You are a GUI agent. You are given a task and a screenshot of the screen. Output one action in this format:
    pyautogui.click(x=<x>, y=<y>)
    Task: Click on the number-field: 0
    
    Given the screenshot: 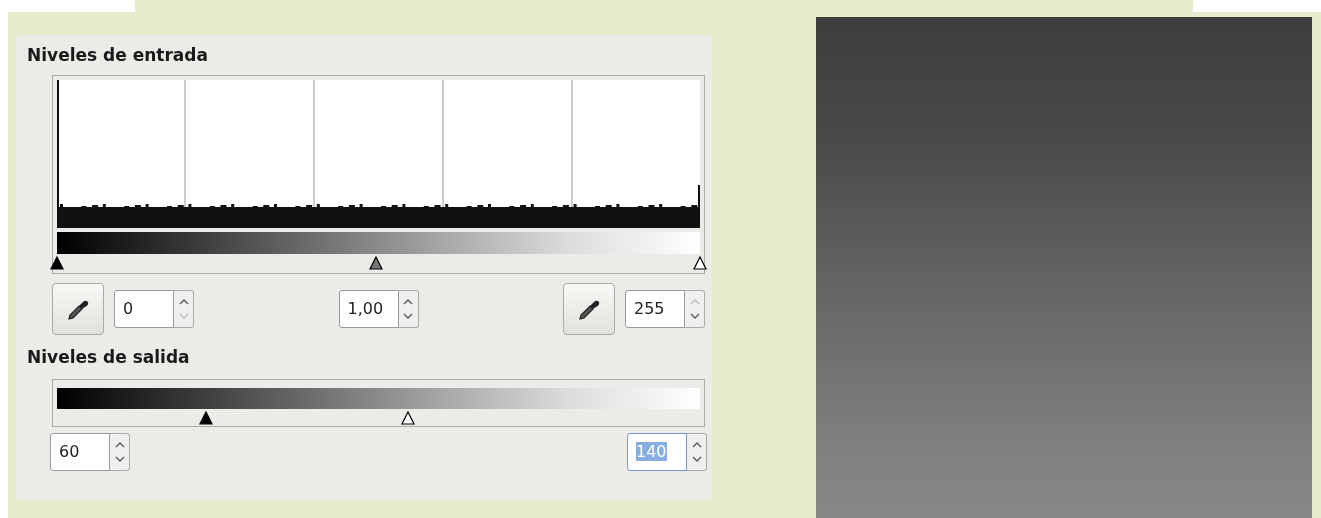 What is the action you would take?
    pyautogui.click(x=144, y=309)
    